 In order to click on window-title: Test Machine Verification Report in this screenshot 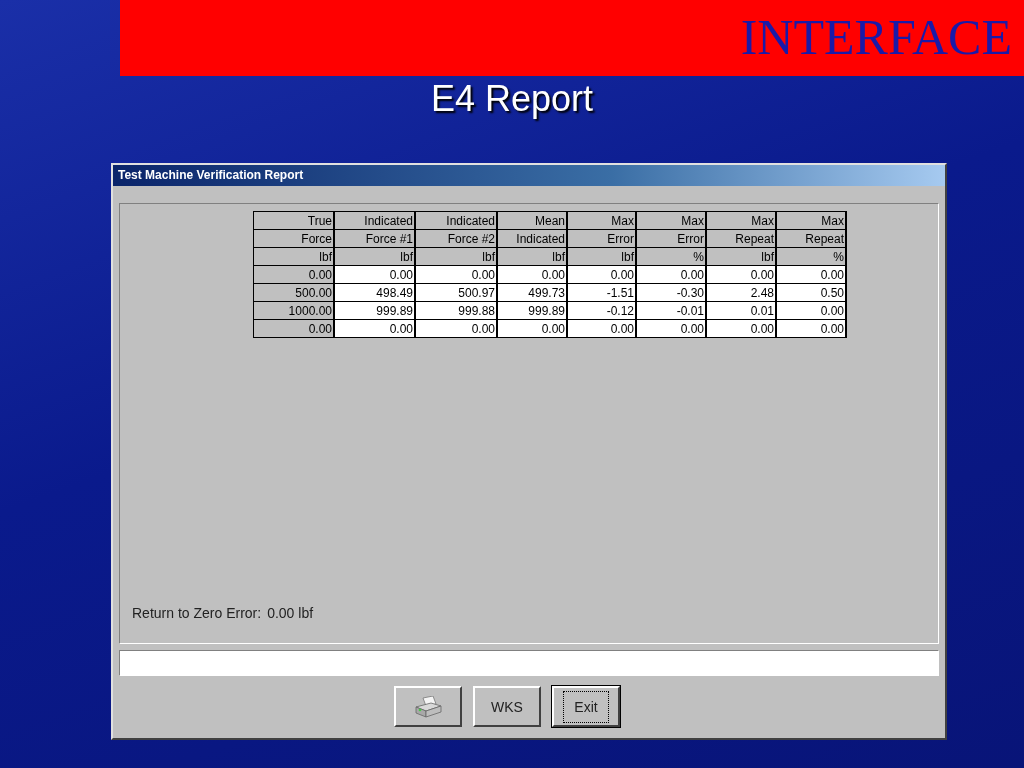, I will do `click(529, 175)`.